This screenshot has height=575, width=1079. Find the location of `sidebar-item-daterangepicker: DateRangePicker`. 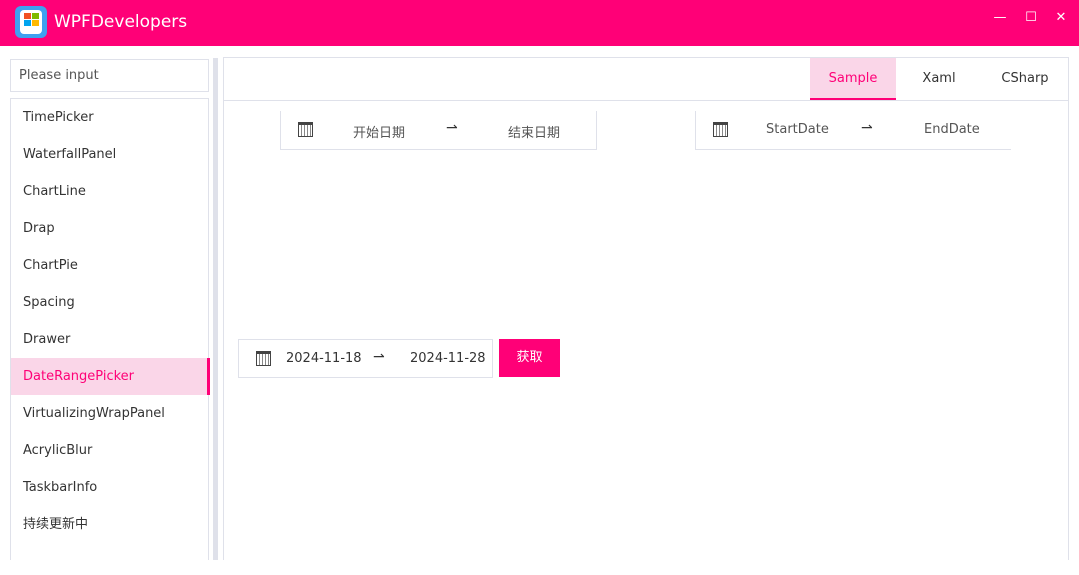

sidebar-item-daterangepicker: DateRangePicker is located at coordinates (110, 376).